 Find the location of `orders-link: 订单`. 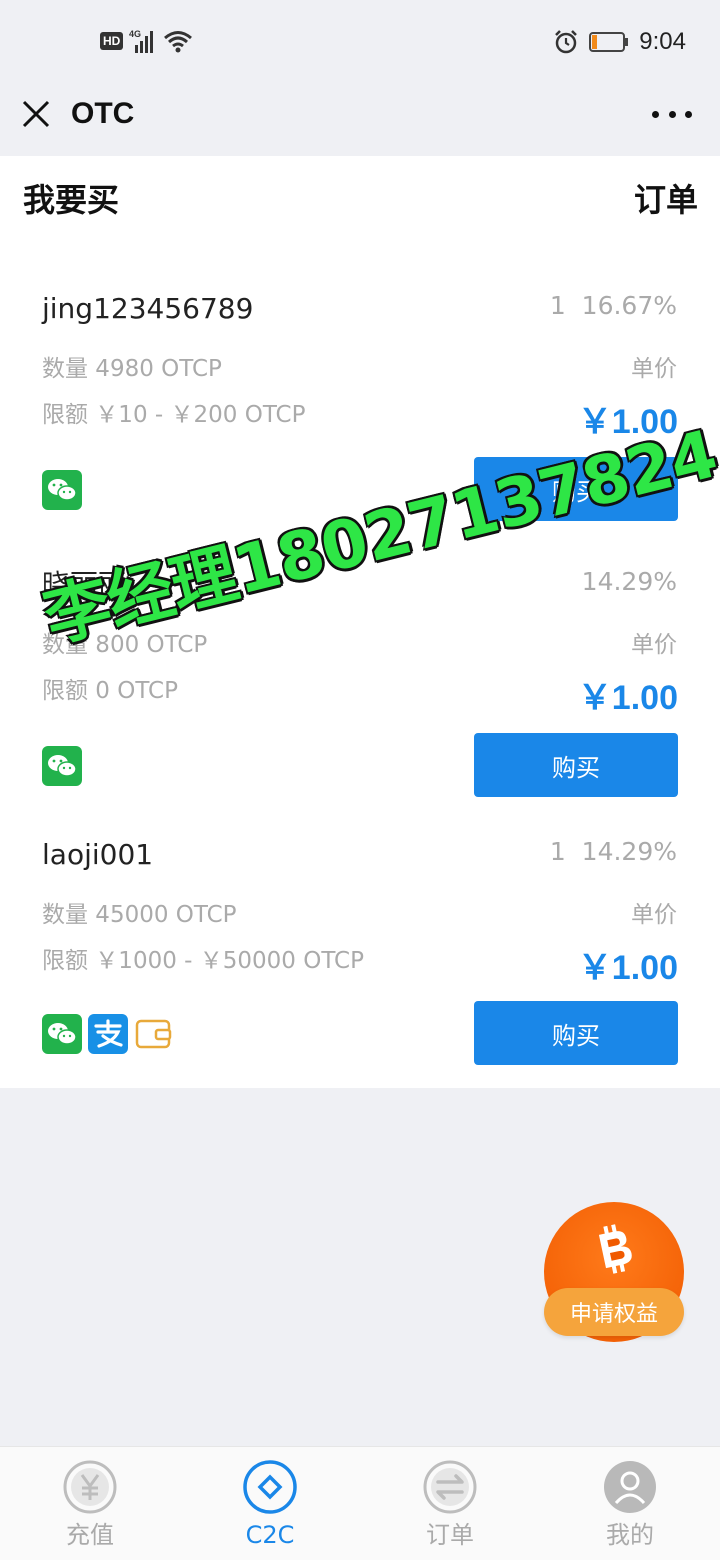

orders-link: 订单 is located at coordinates (666, 200).